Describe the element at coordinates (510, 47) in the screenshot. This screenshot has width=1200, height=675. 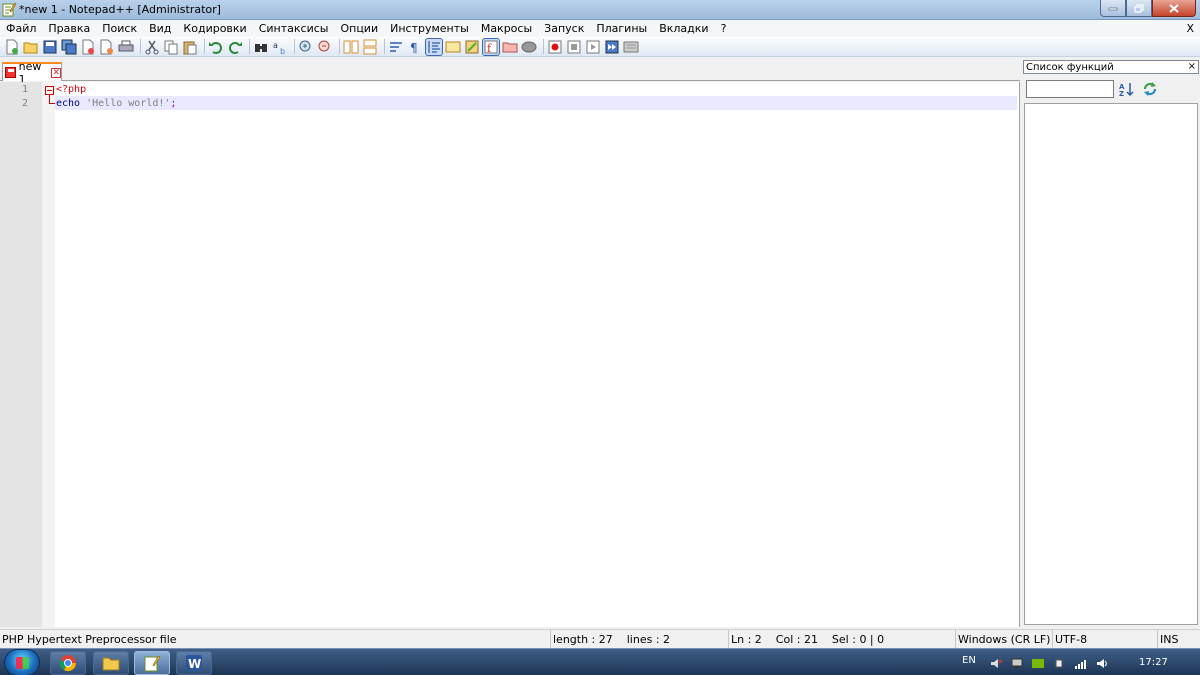
I see `folder-workspace-icon` at that location.